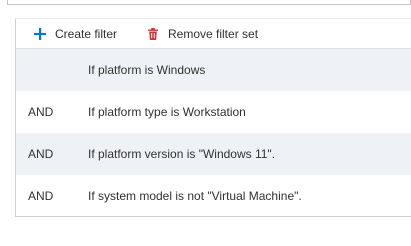 This screenshot has width=411, height=246. I want to click on filter-condition: If platform version is "Windows 11"., so click(182, 154).